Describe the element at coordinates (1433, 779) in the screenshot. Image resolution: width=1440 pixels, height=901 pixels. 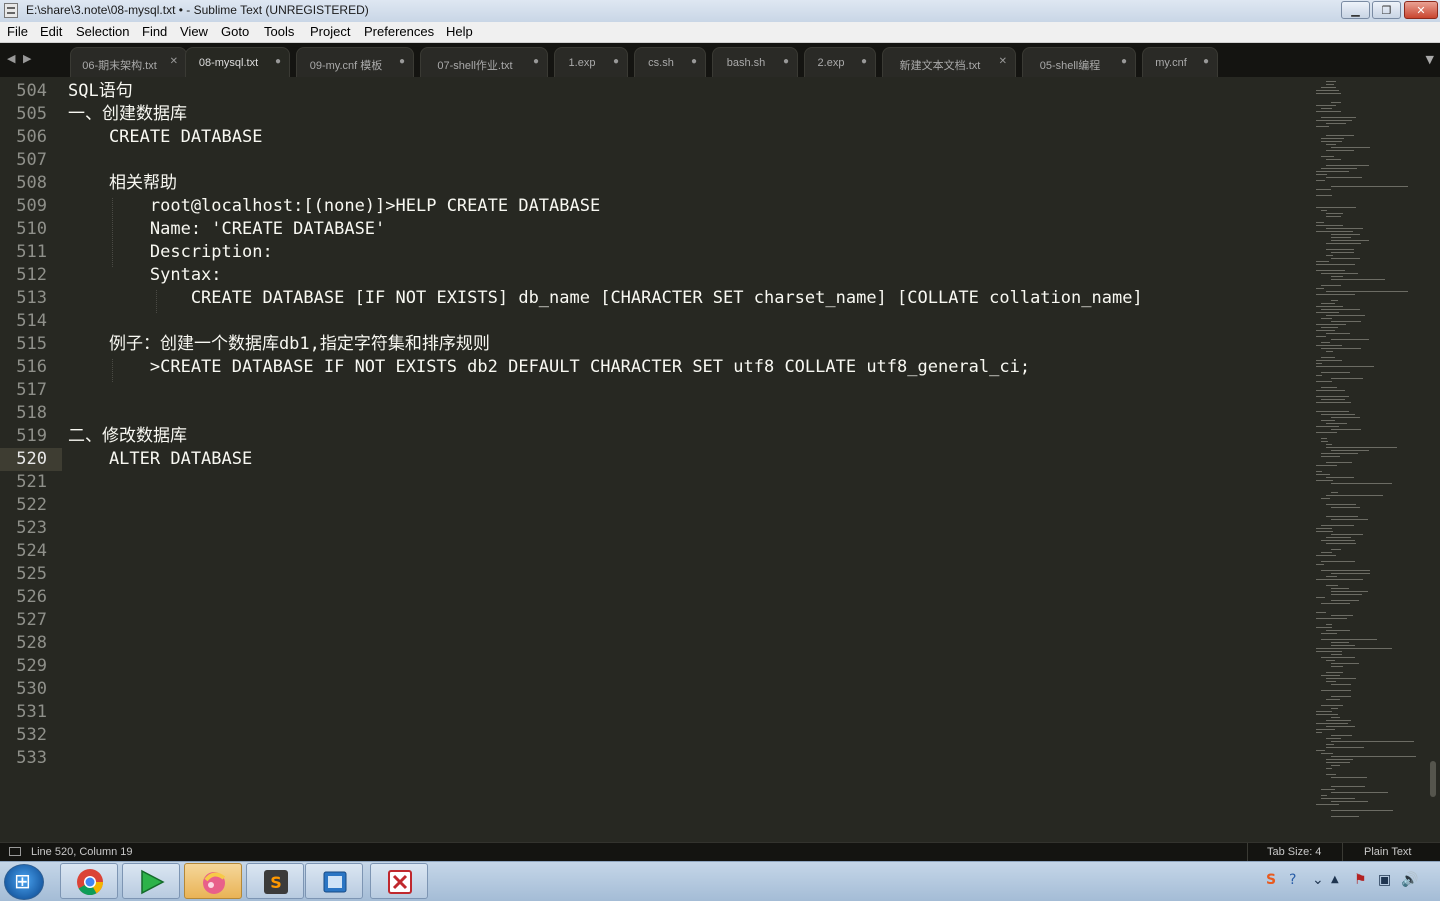
I see `scrollbar-thumb` at that location.